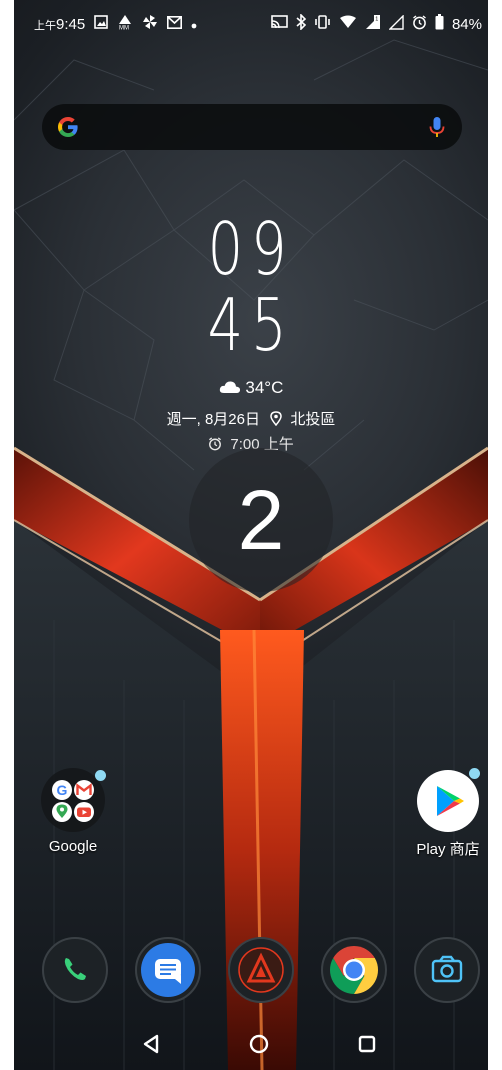 The width and height of the screenshot is (502, 1070). I want to click on vibrate-icon, so click(322, 24).